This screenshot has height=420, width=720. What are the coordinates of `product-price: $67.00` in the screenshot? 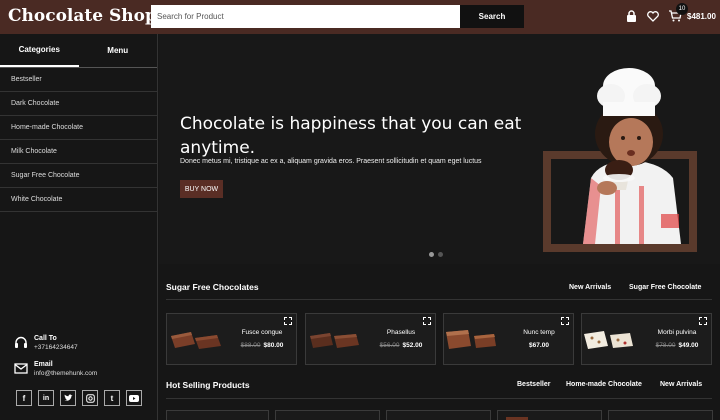 It's located at (539, 345).